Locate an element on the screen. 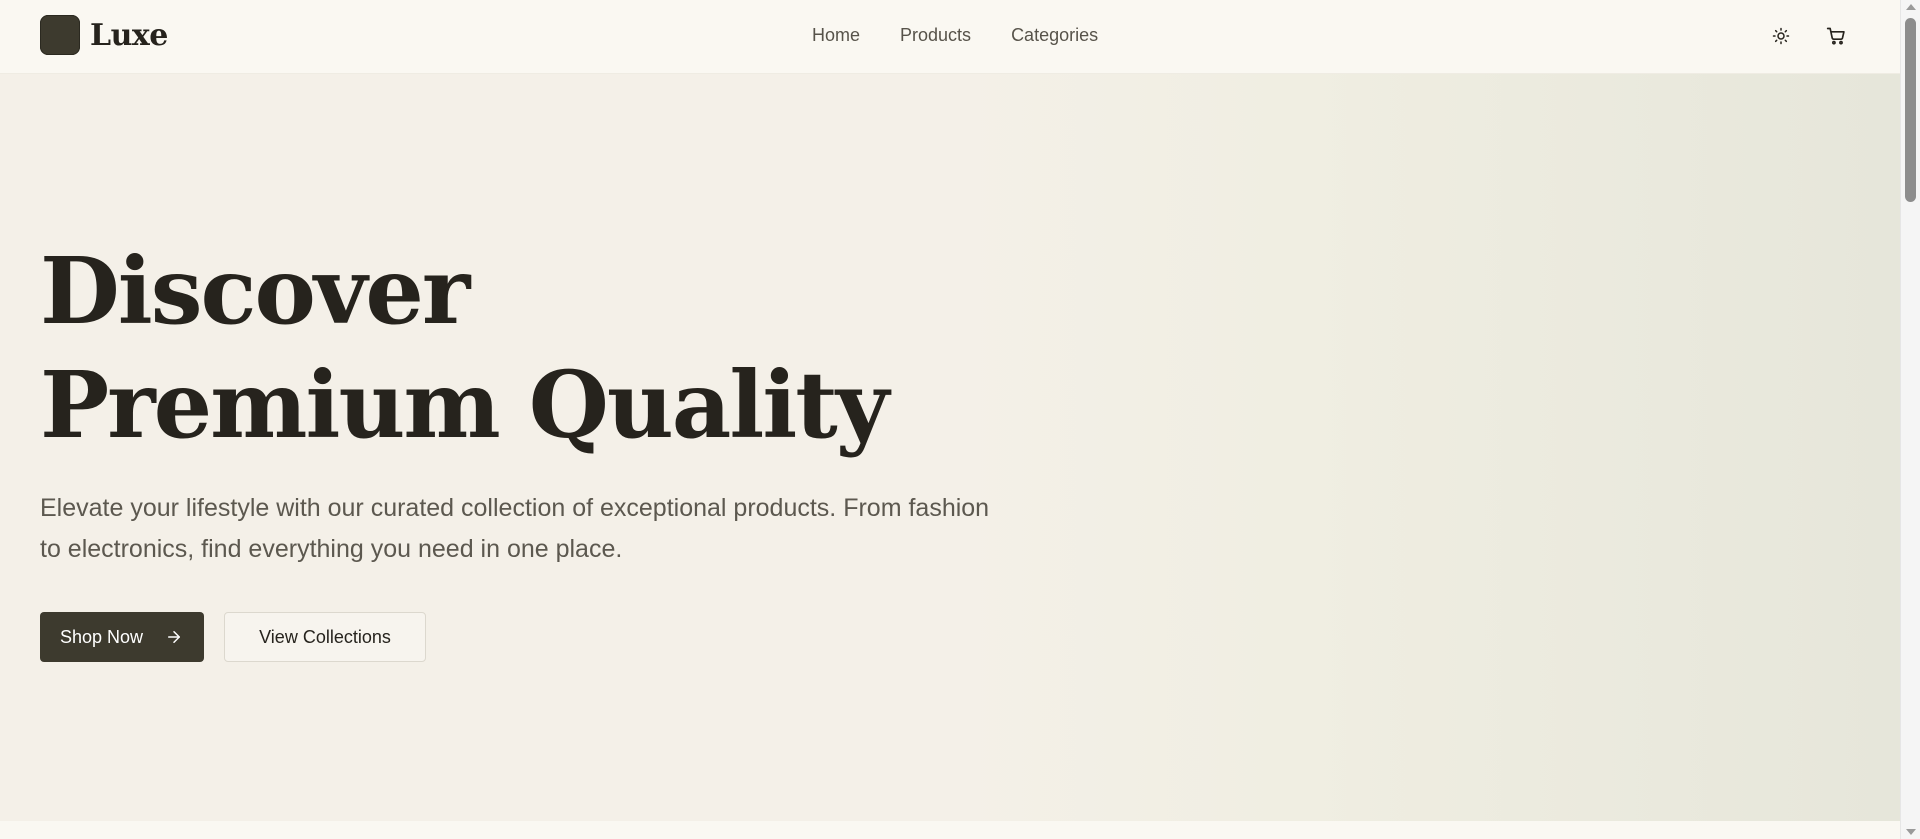 The image size is (1920, 839). header-actions is located at coordinates (1808, 36).